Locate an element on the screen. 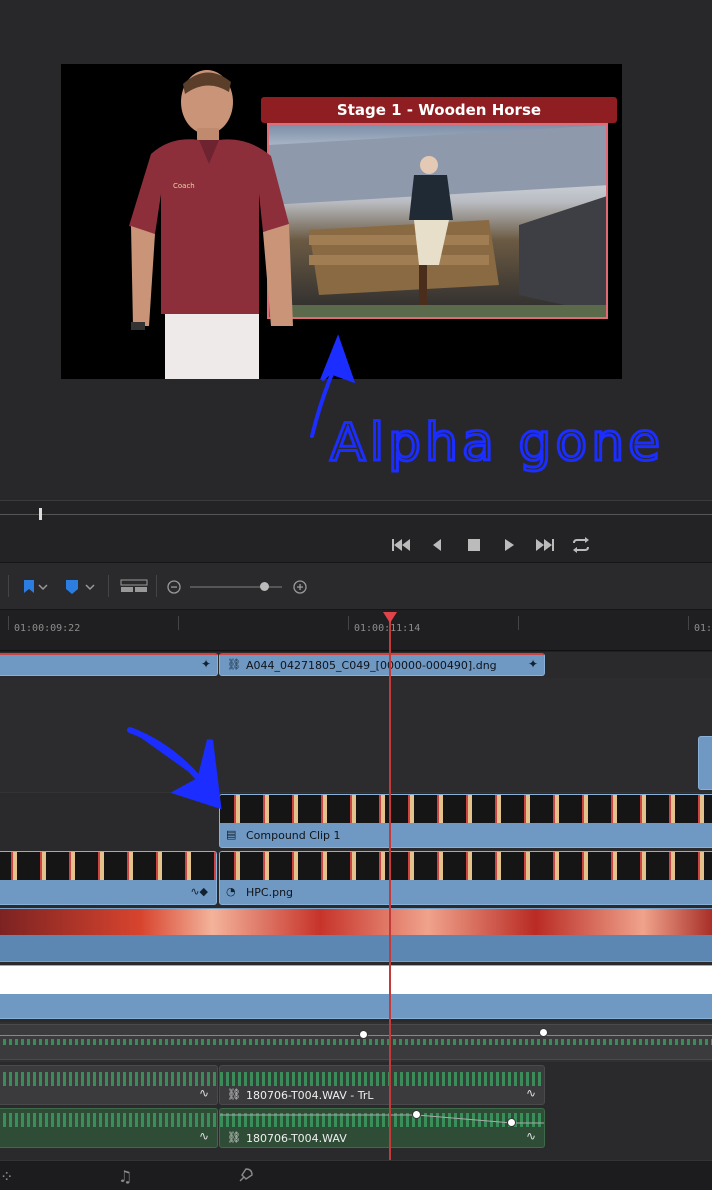 The height and width of the screenshot is (1190, 712). skip-to-start-icon is located at coordinates (401, 545).